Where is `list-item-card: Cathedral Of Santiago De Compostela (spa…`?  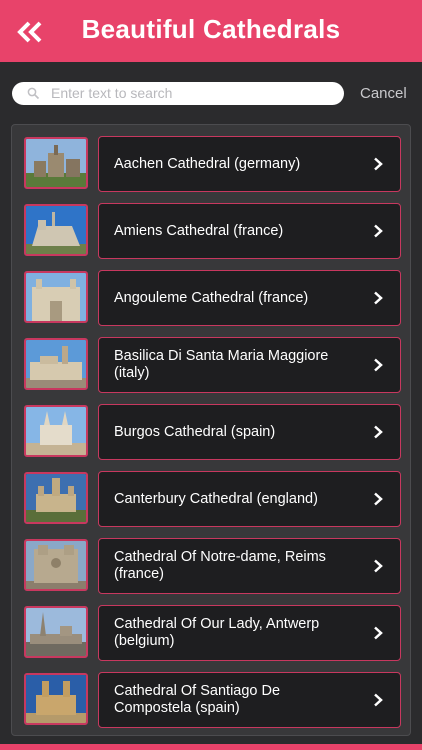 list-item-card: Cathedral Of Santiago De Compostela (spa… is located at coordinates (249, 700).